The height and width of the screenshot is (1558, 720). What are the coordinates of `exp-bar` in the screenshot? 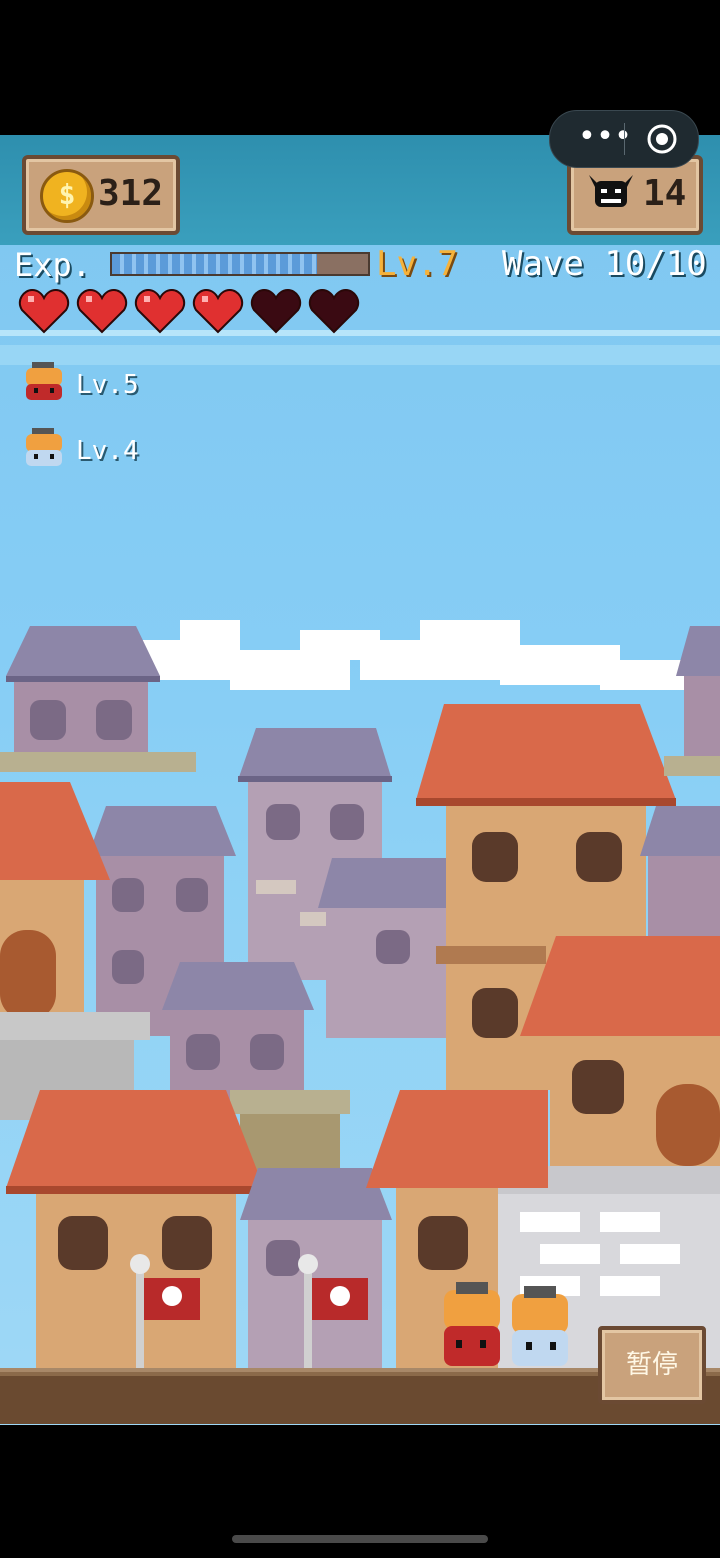 It's located at (240, 264).